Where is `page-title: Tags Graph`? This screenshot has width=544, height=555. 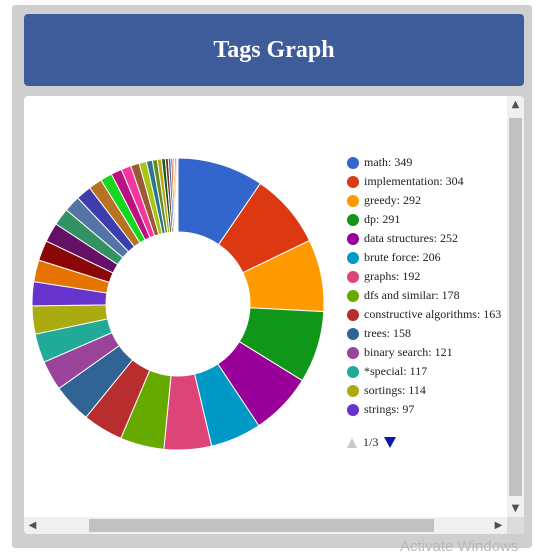 page-title: Tags Graph is located at coordinates (274, 49).